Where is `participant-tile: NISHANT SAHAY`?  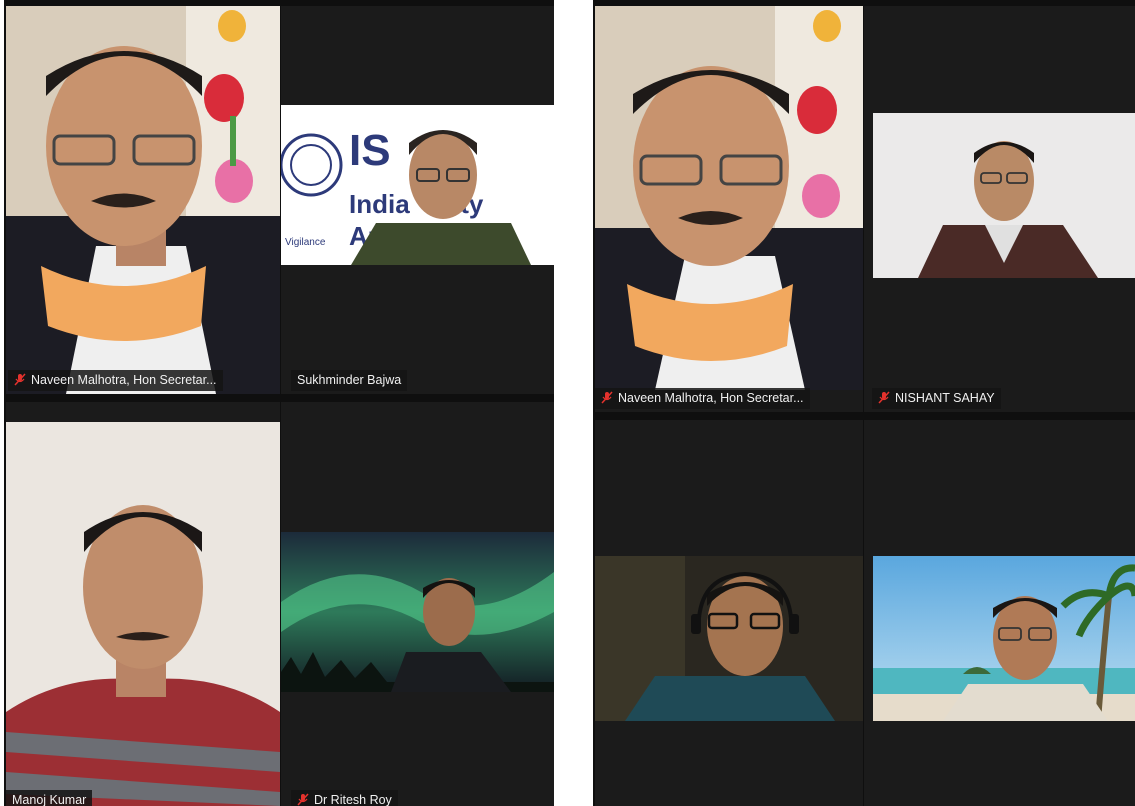
participant-tile: NISHANT SAHAY is located at coordinates (999, 209).